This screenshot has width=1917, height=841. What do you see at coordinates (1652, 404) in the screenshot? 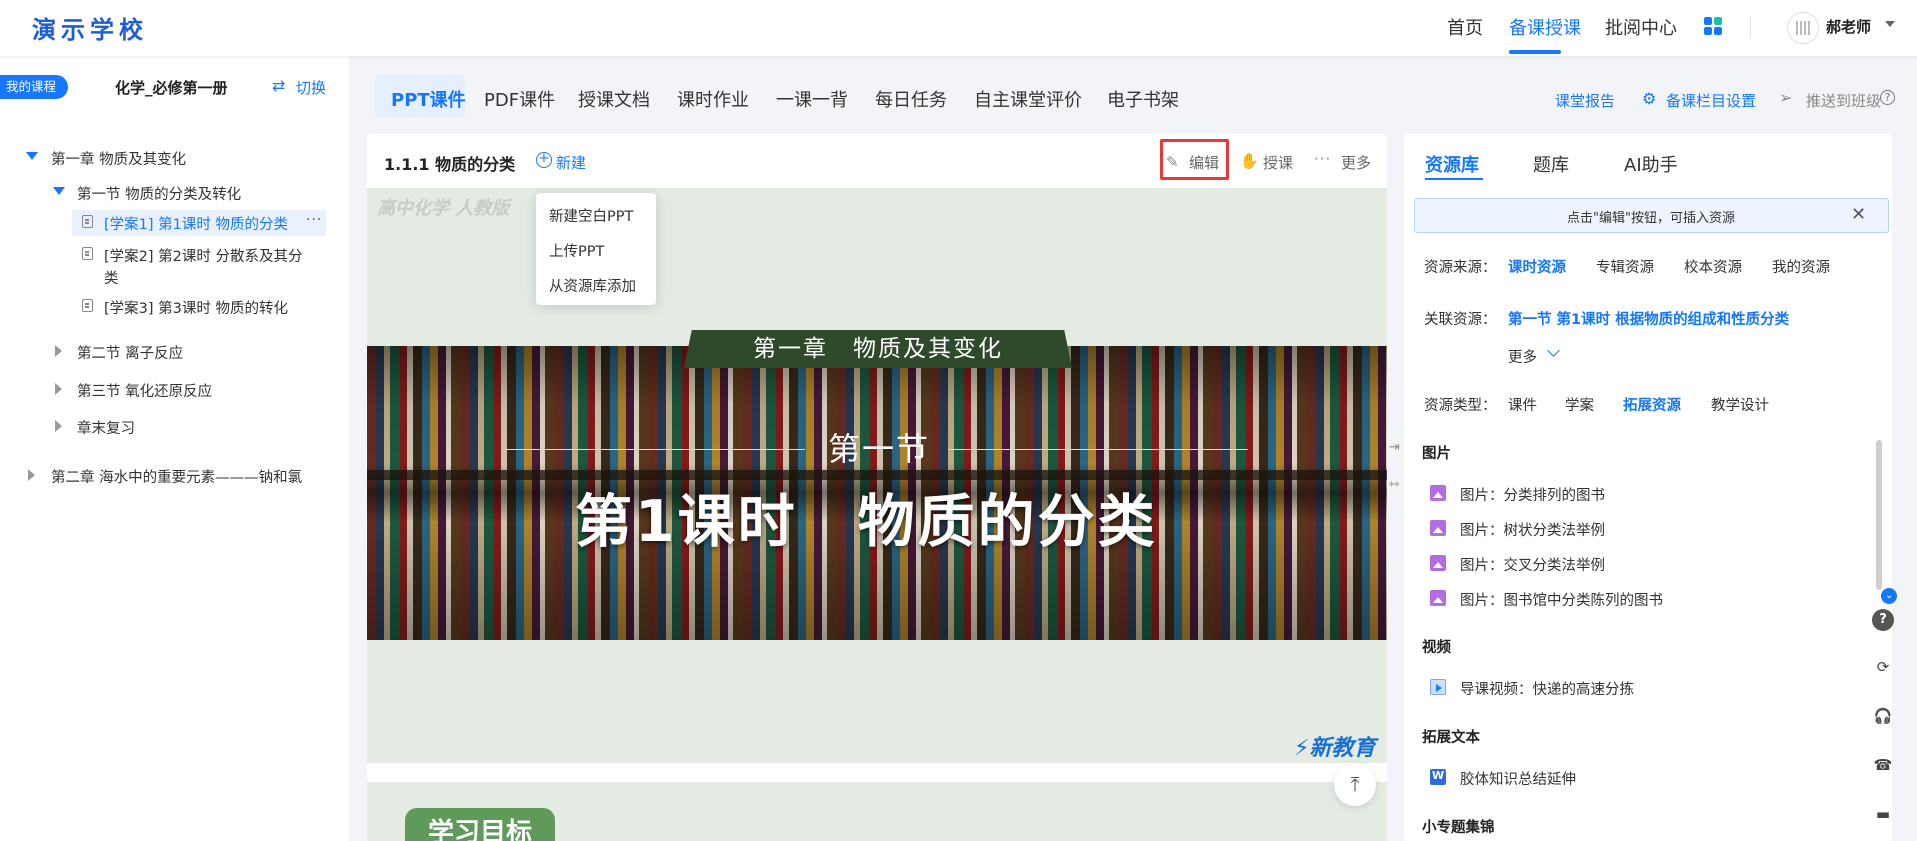
I see `type-extended: 拓展资源` at bounding box center [1652, 404].